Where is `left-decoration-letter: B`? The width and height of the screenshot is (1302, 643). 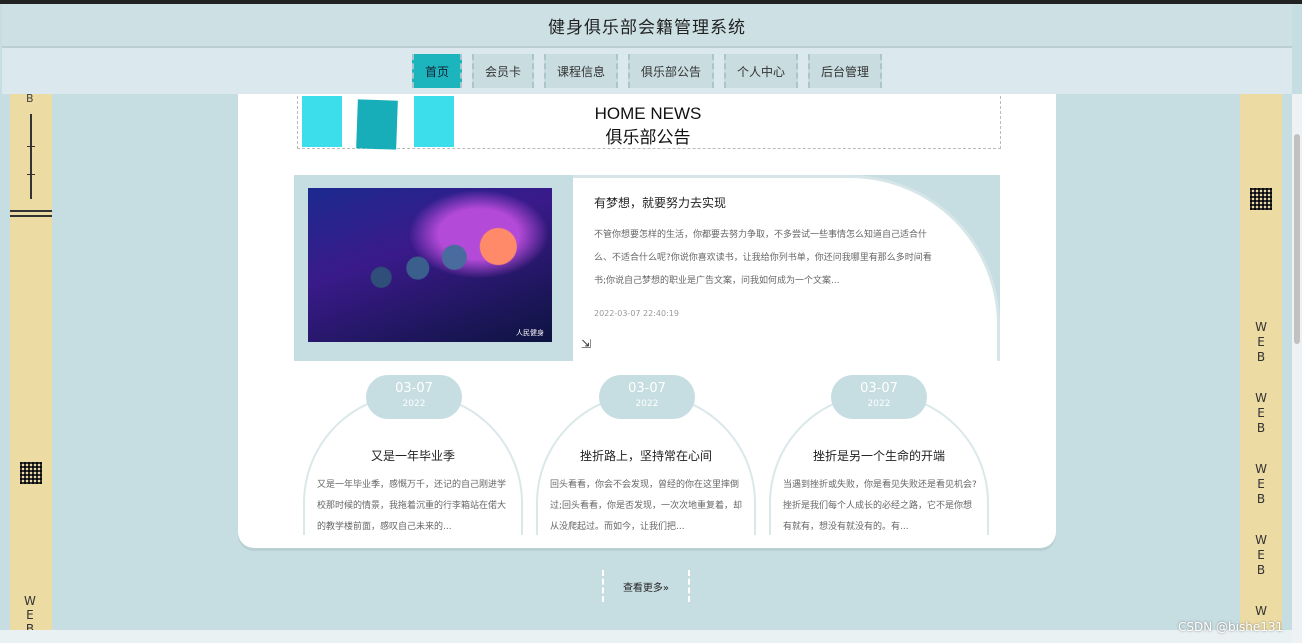
left-decoration-letter: B is located at coordinates (30, 98).